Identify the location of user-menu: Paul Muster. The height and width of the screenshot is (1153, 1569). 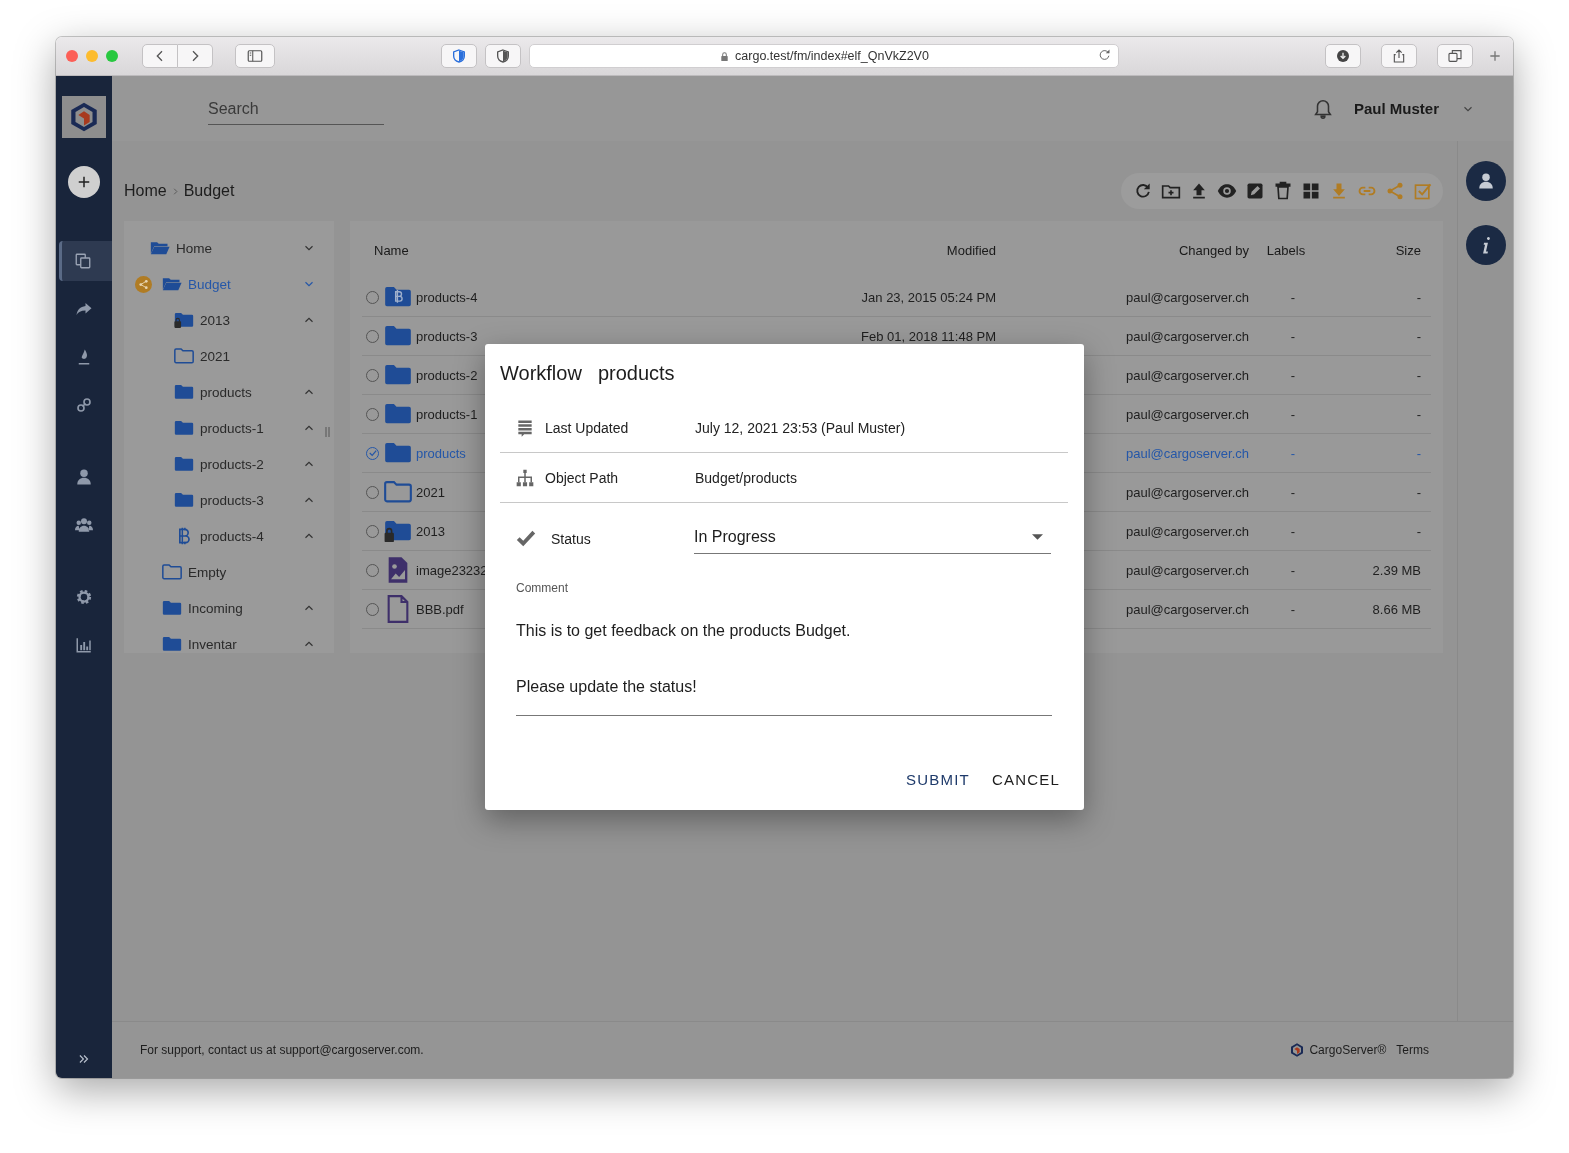
(1396, 108).